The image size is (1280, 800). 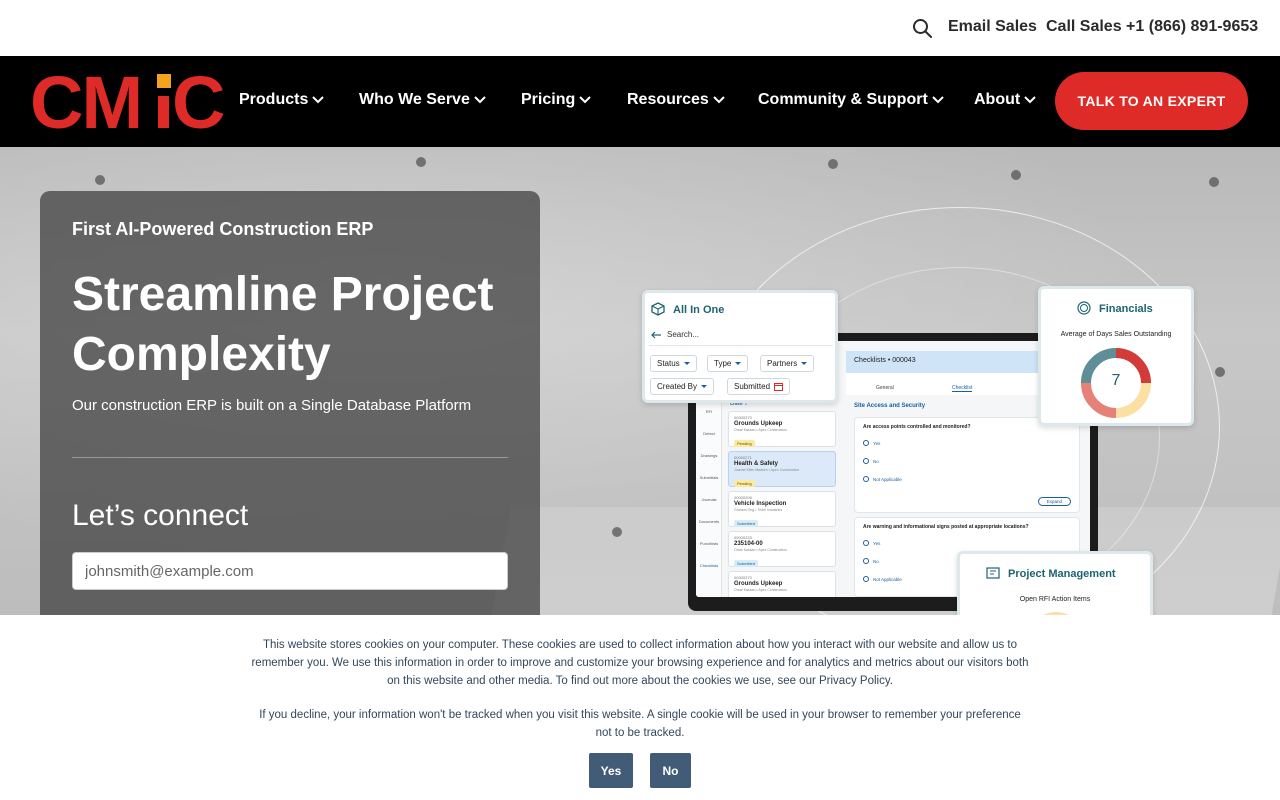 What do you see at coordinates (877, 543) in the screenshot?
I see `option-label: Yes` at bounding box center [877, 543].